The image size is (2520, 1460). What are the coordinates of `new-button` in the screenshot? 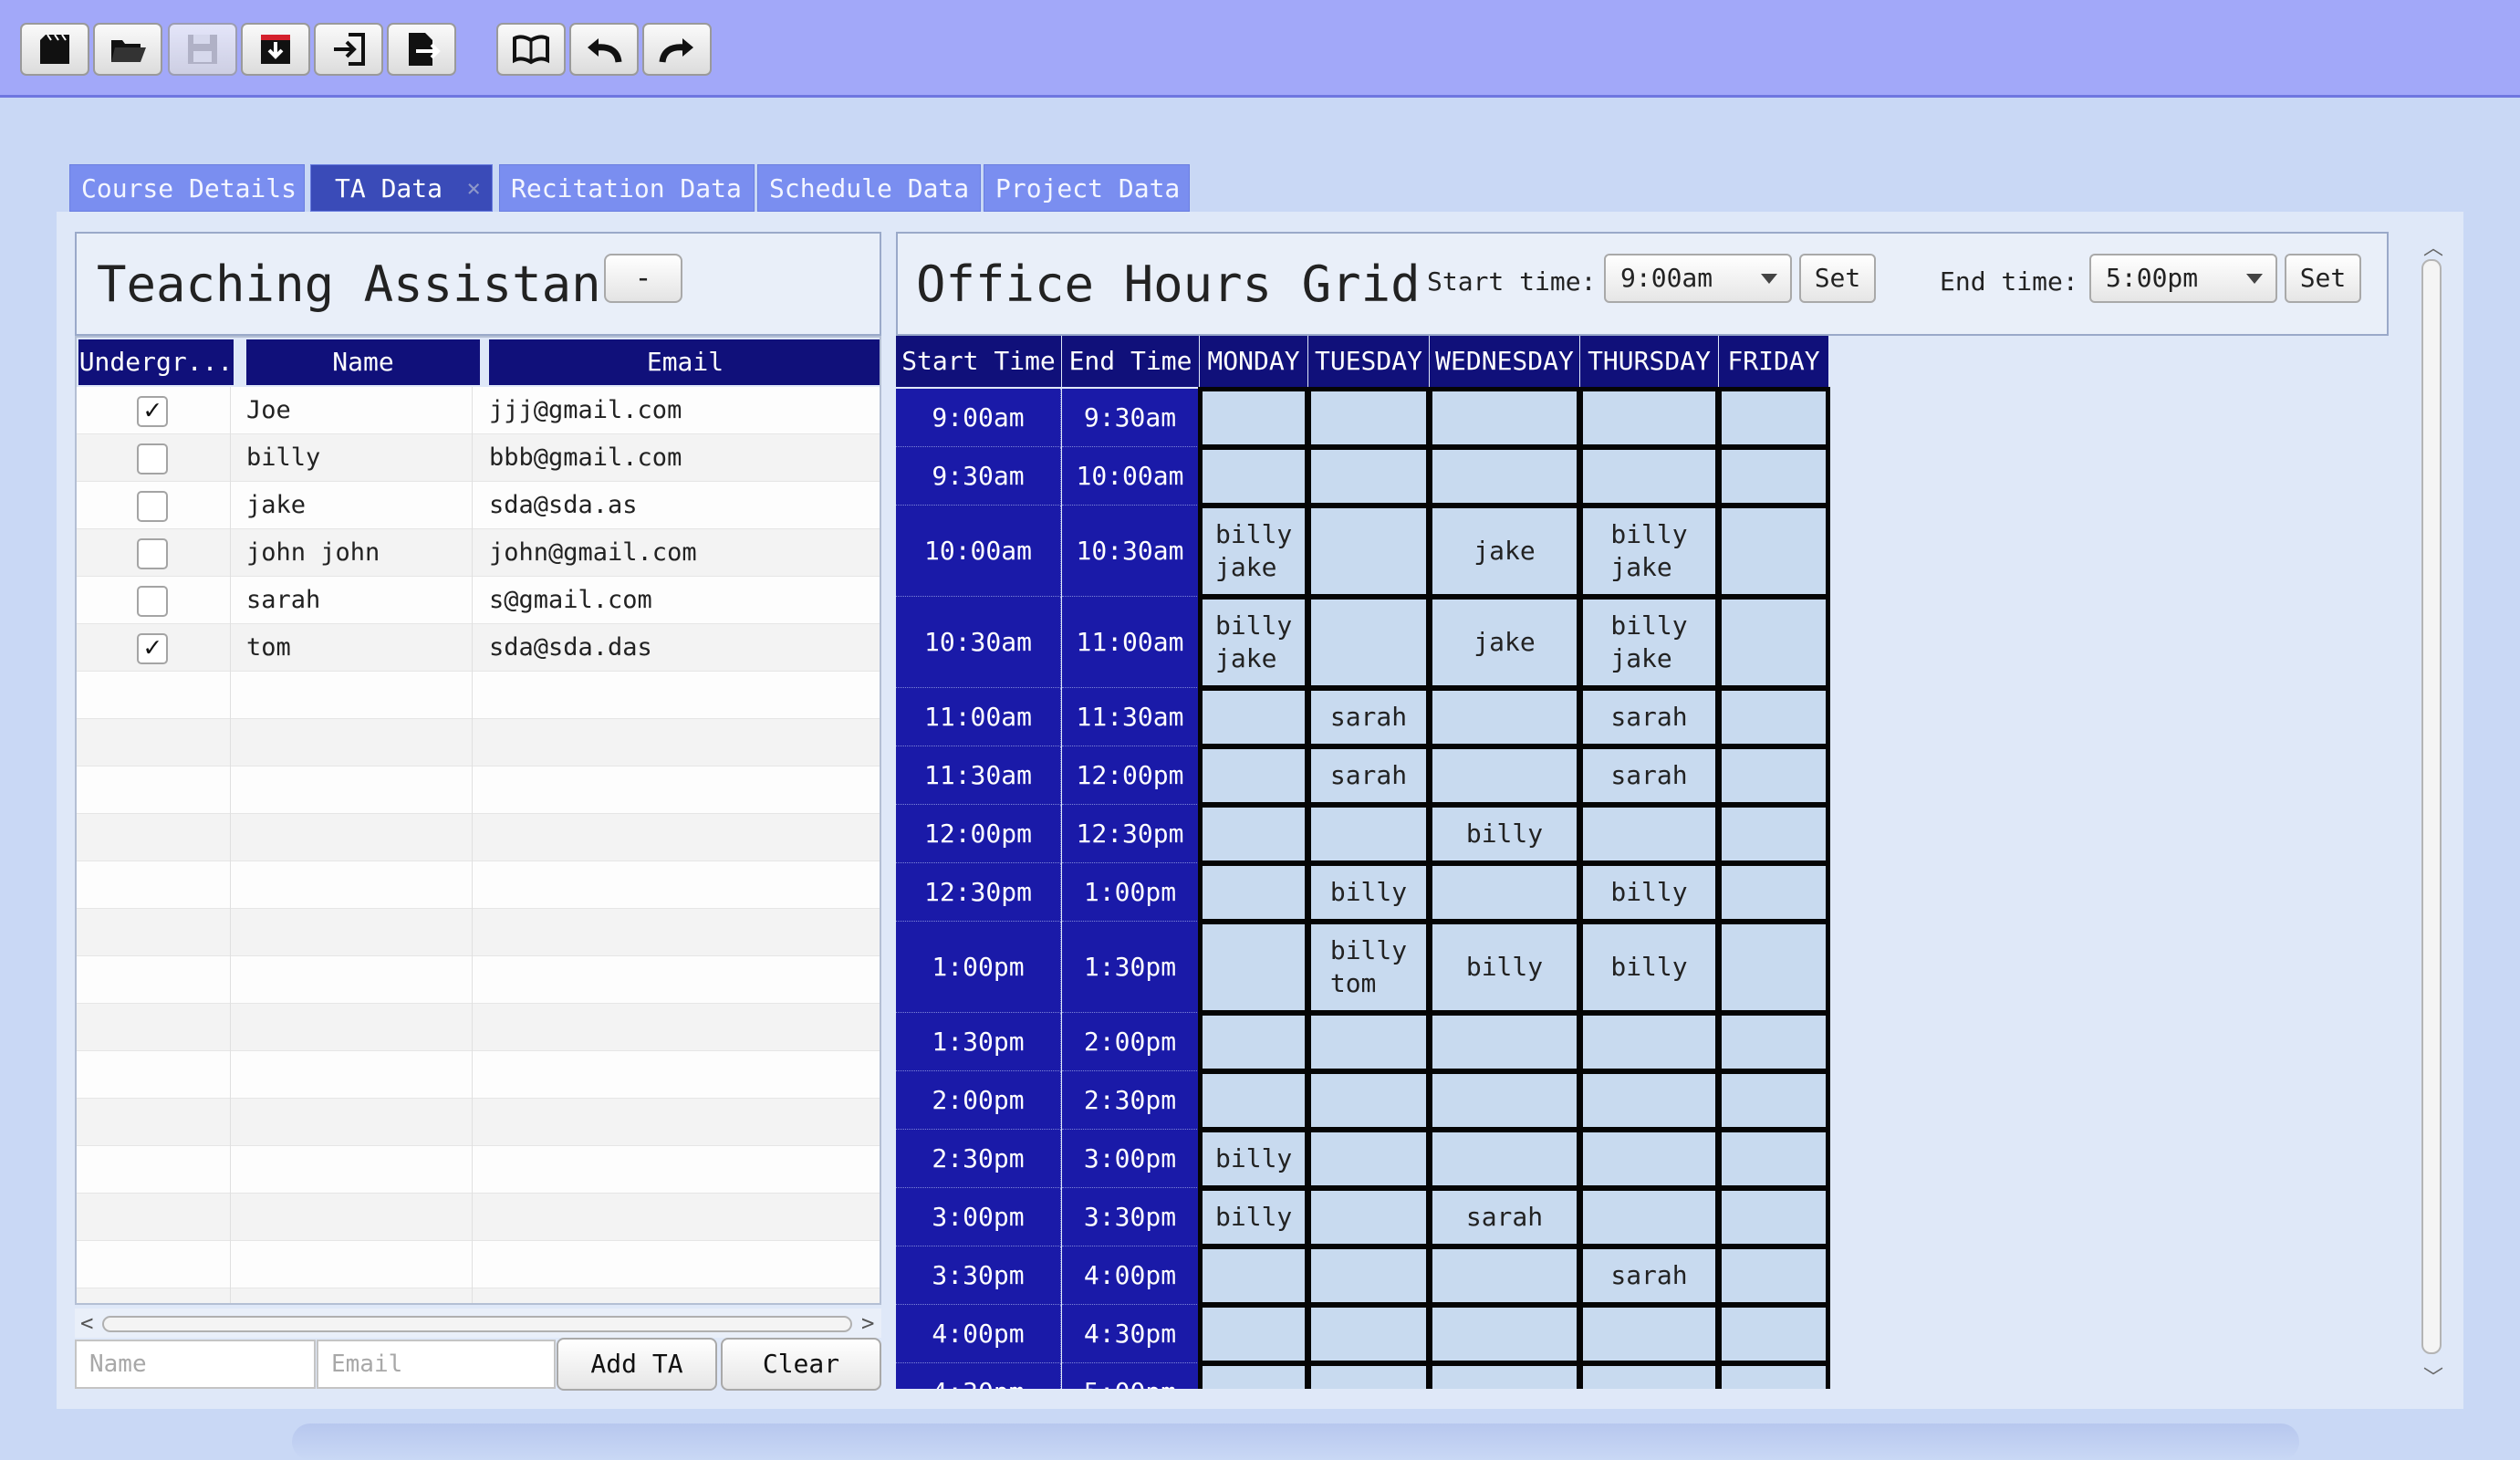 It's located at (54, 49).